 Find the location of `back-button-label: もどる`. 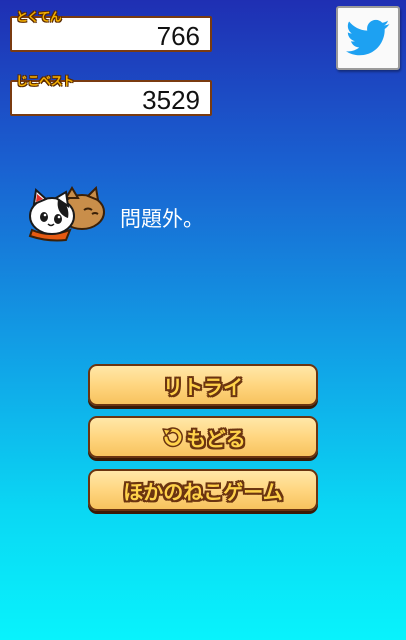

back-button-label: もどる is located at coordinates (216, 438).